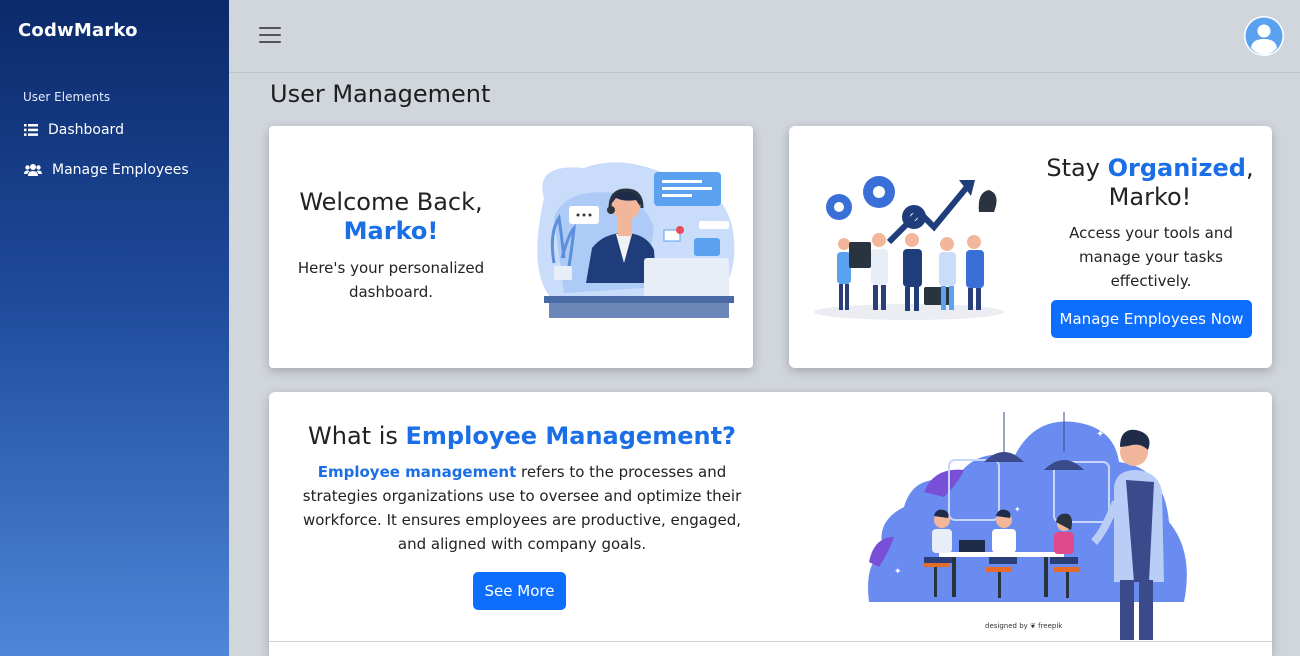 The width and height of the screenshot is (1300, 656). Describe the element at coordinates (120, 170) in the screenshot. I see `sidebar-item-label: Manage Employees` at that location.